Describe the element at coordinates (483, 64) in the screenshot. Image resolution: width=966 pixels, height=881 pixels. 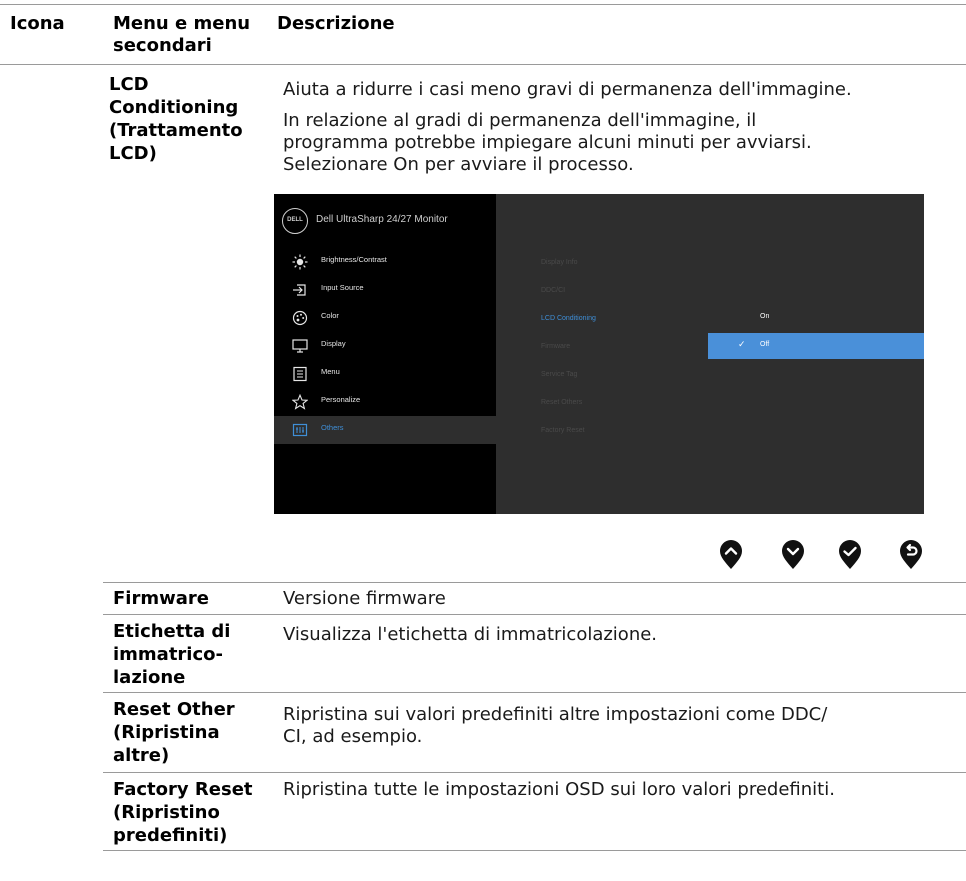
I see `header-rule` at that location.